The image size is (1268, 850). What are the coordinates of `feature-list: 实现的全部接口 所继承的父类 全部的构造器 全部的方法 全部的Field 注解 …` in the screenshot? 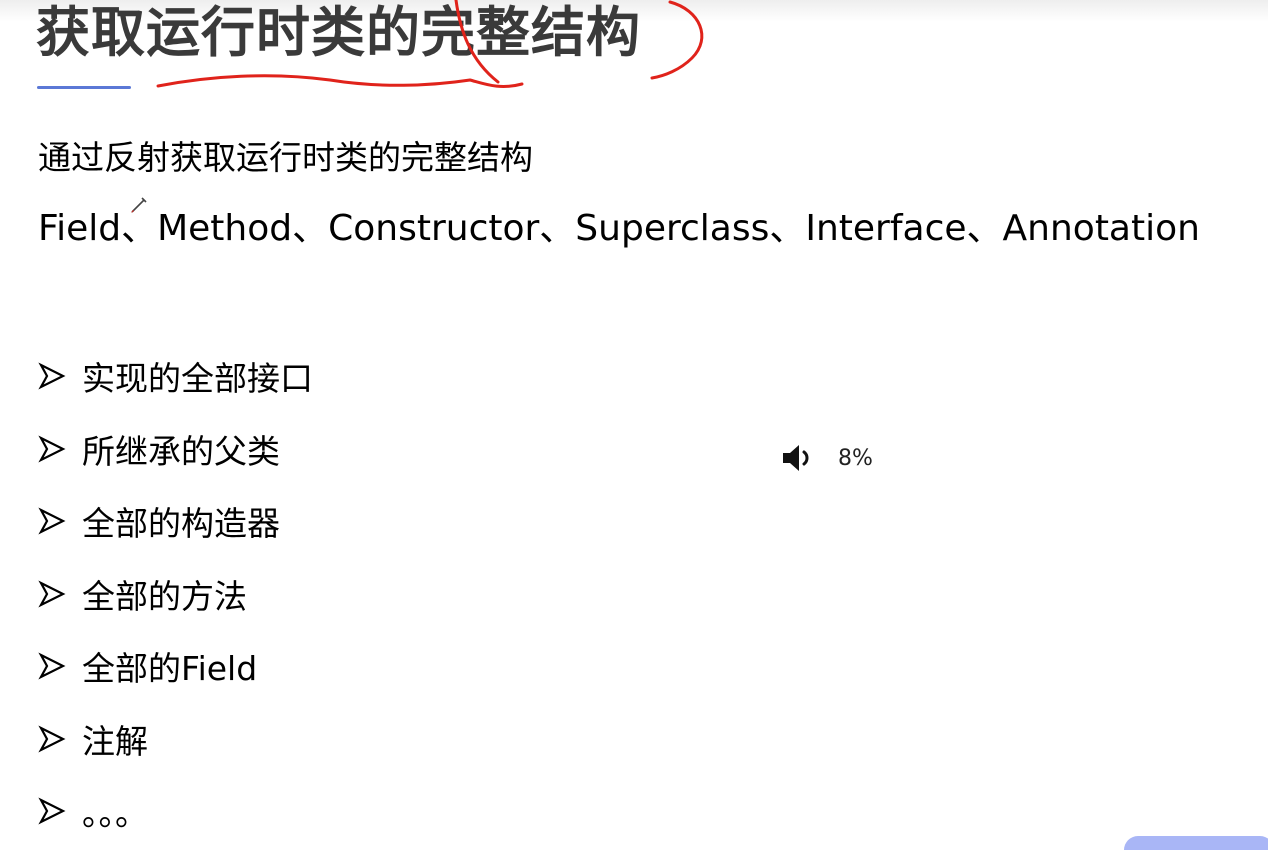 It's located at (174, 594).